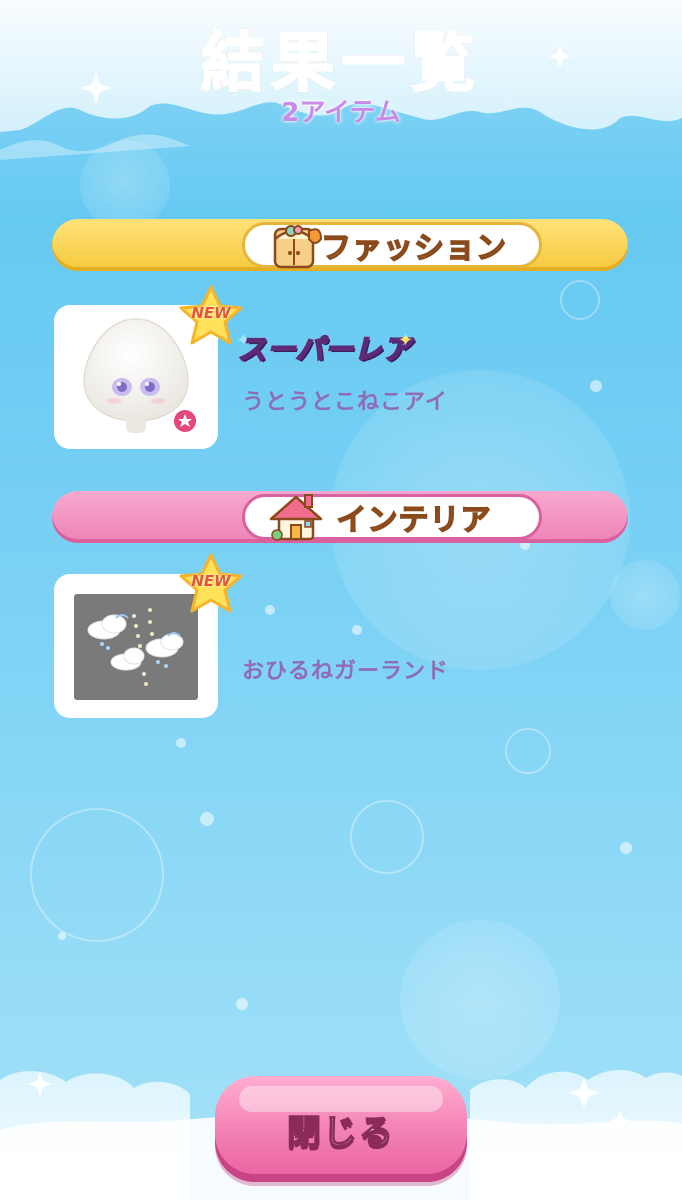 Image resolution: width=682 pixels, height=1200 pixels. I want to click on close-button: 閉じる, so click(341, 1129).